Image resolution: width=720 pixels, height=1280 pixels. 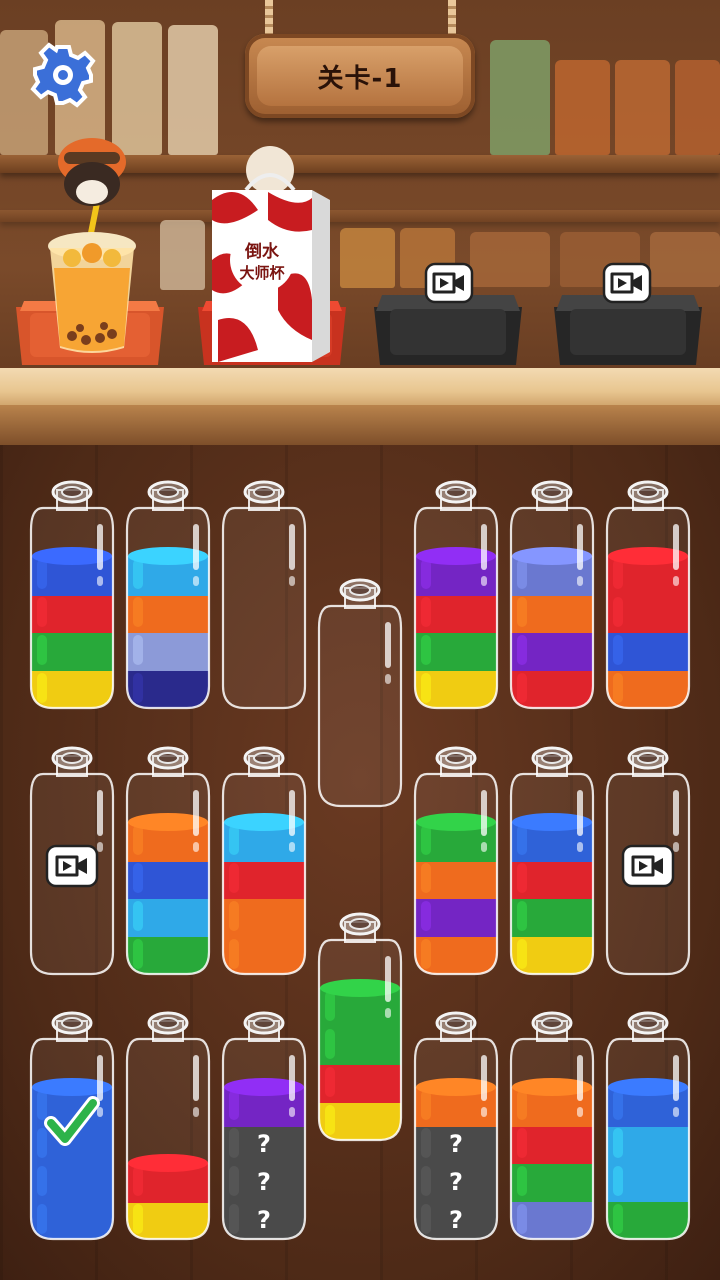 I want to click on gift-bag: 倒水 大师杯, so click(x=271, y=254).